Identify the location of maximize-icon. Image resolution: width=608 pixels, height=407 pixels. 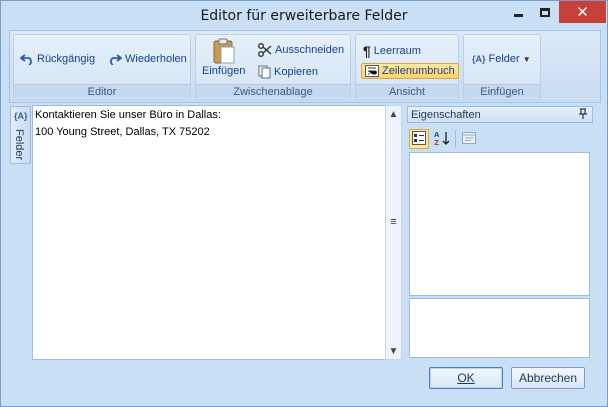
(545, 12).